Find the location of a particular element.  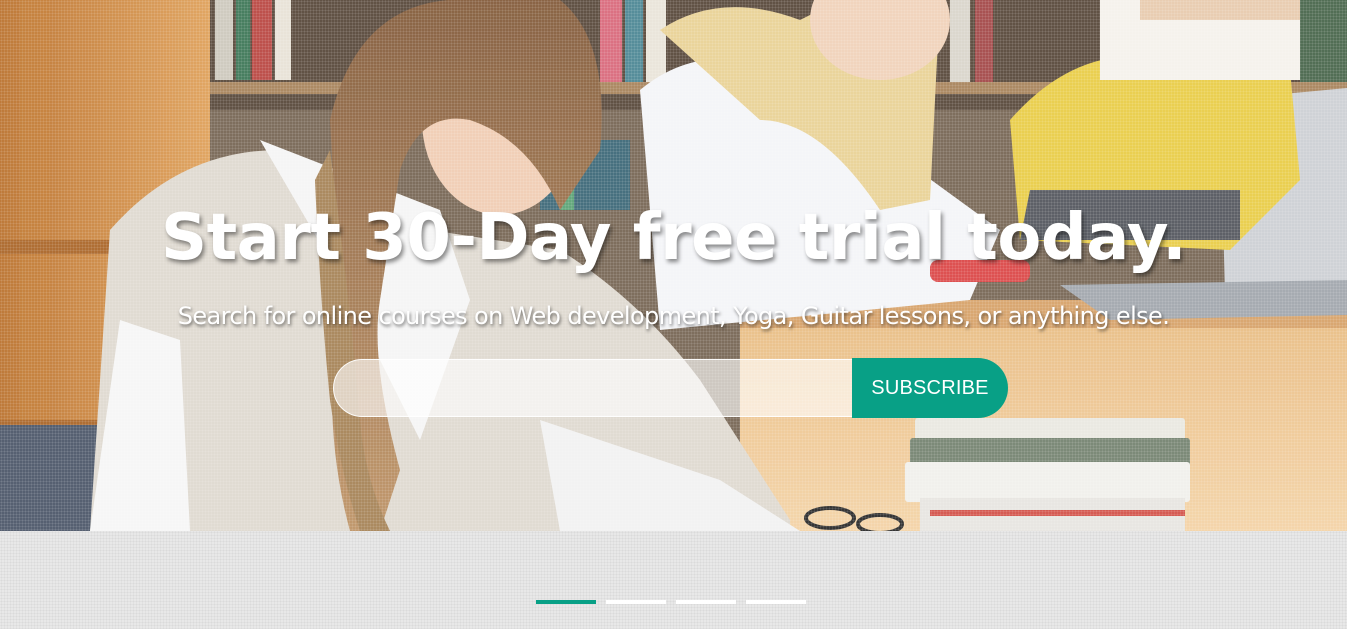

carousel-indicators is located at coordinates (671, 602).